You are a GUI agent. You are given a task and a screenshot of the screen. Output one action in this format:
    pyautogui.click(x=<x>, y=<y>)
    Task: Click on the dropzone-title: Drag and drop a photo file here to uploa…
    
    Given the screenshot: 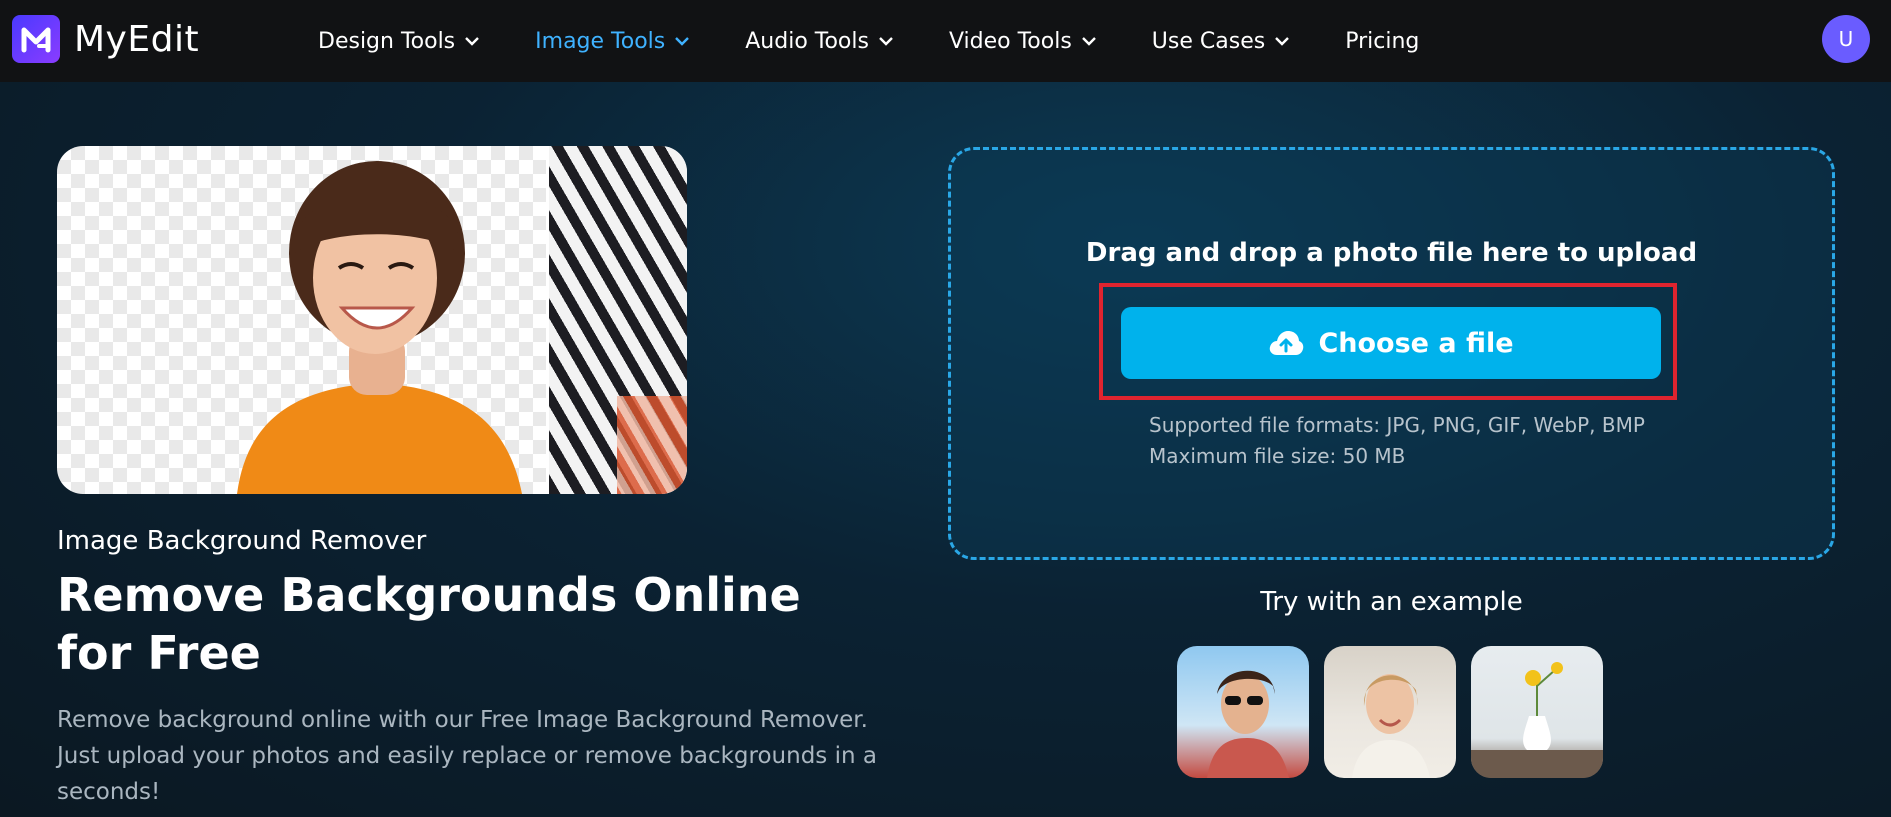 What is the action you would take?
    pyautogui.click(x=1391, y=253)
    